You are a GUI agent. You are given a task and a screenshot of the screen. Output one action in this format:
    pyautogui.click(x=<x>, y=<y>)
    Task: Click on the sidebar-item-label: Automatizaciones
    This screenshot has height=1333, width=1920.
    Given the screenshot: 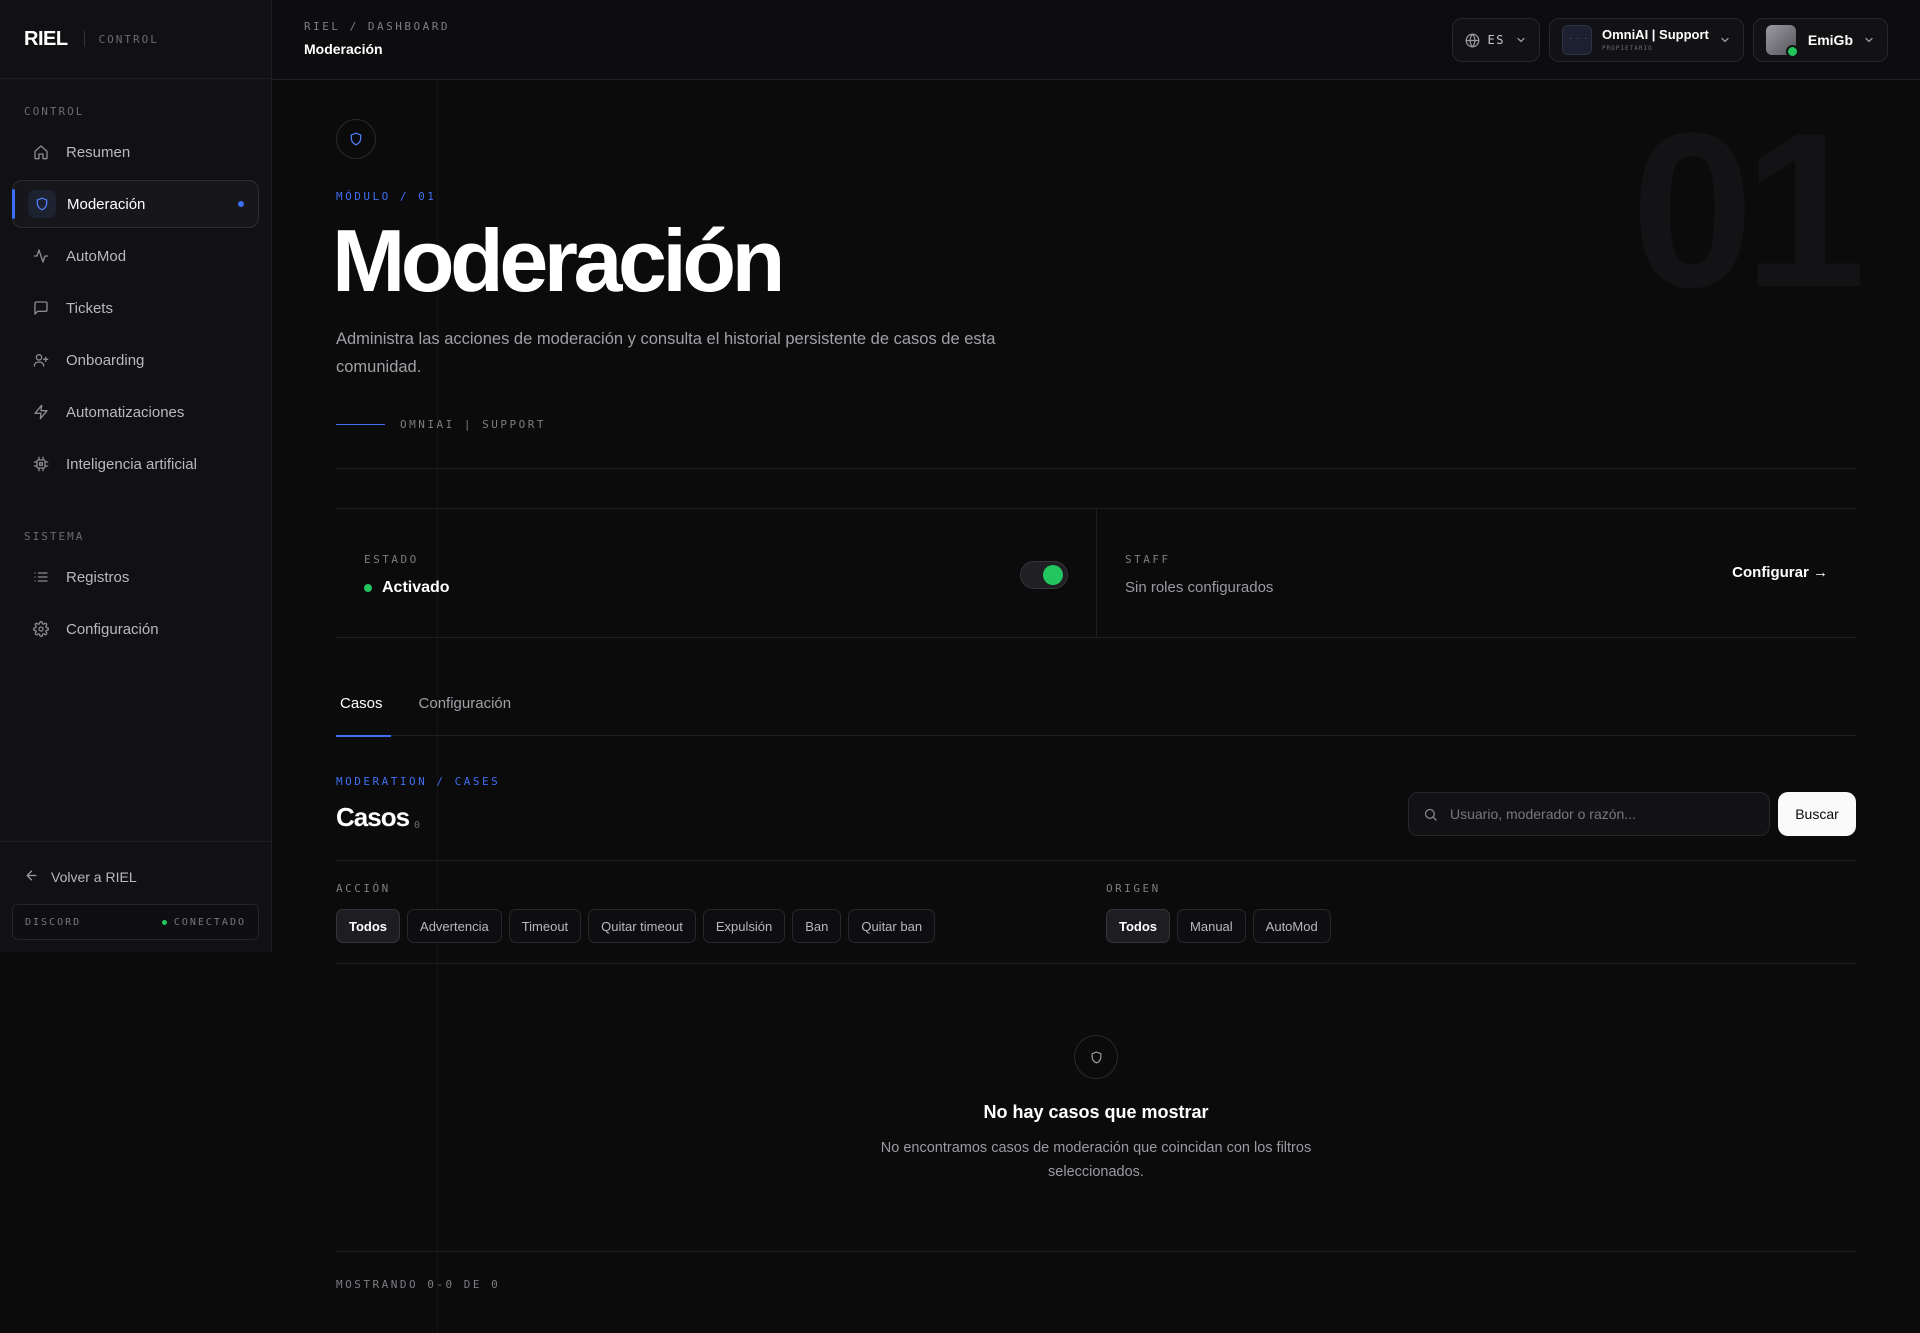 What is the action you would take?
    pyautogui.click(x=125, y=412)
    